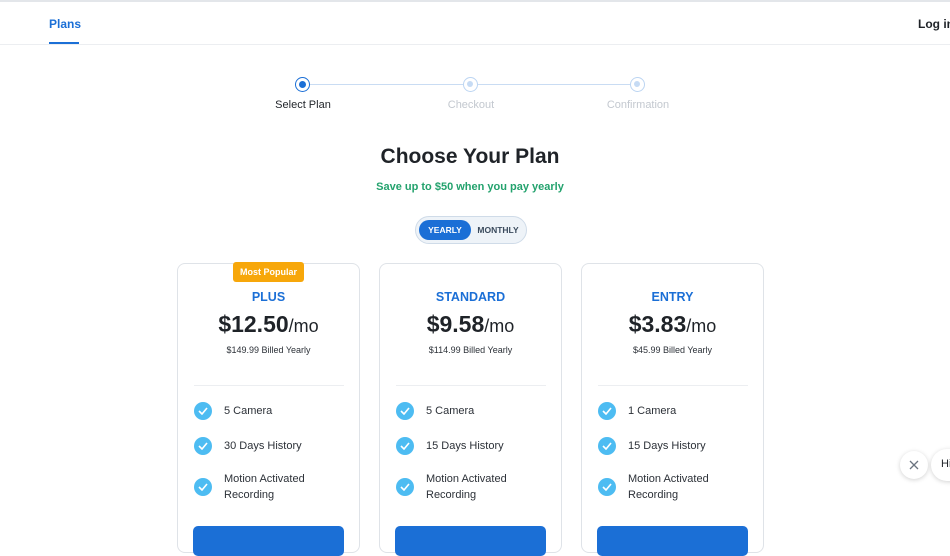 The image size is (950, 556). I want to click on step-select-plan-label: Select Plan, so click(303, 105).